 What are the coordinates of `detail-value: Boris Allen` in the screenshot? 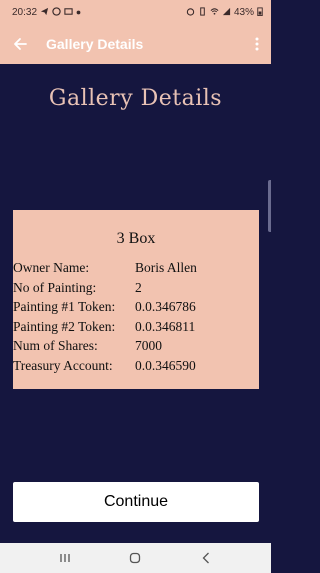 It's located at (166, 267).